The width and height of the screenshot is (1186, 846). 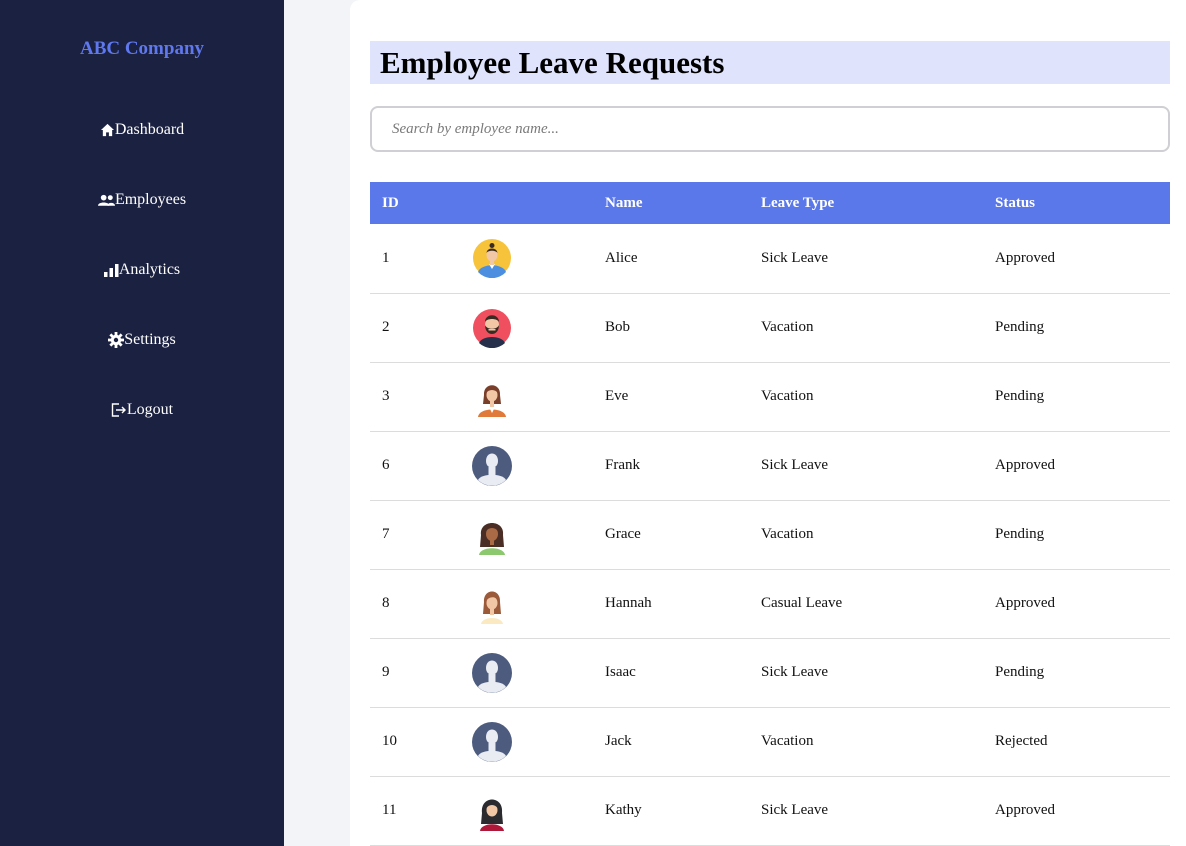 What do you see at coordinates (671, 328) in the screenshot?
I see `cell-name: Bob` at bounding box center [671, 328].